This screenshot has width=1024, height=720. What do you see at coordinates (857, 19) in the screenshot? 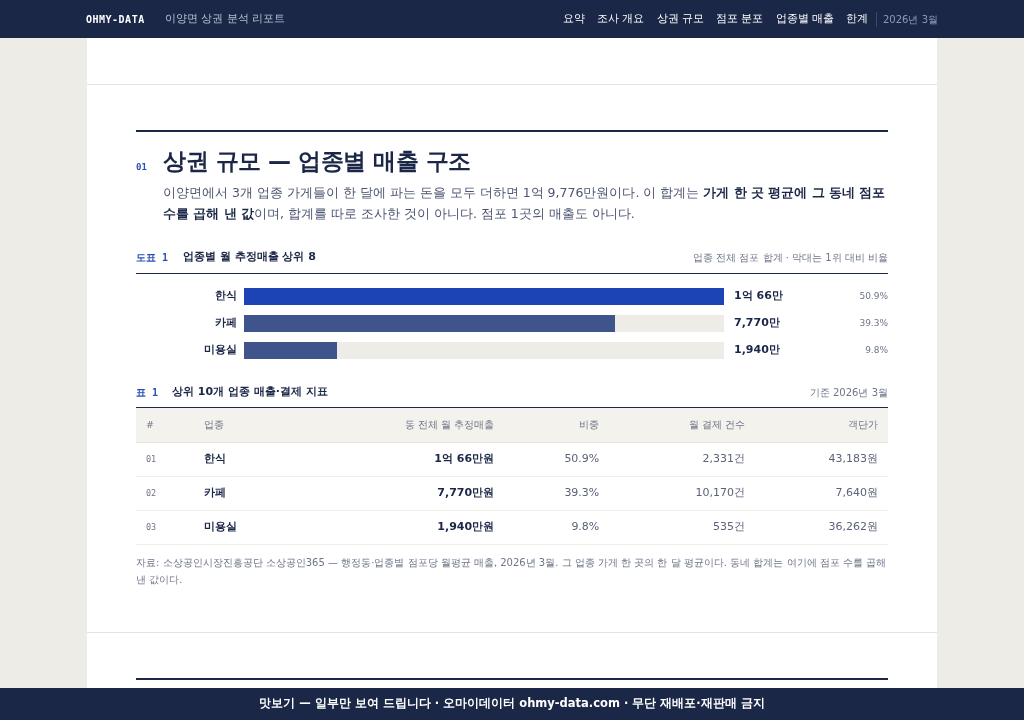
I see `nav-link: 한계` at bounding box center [857, 19].